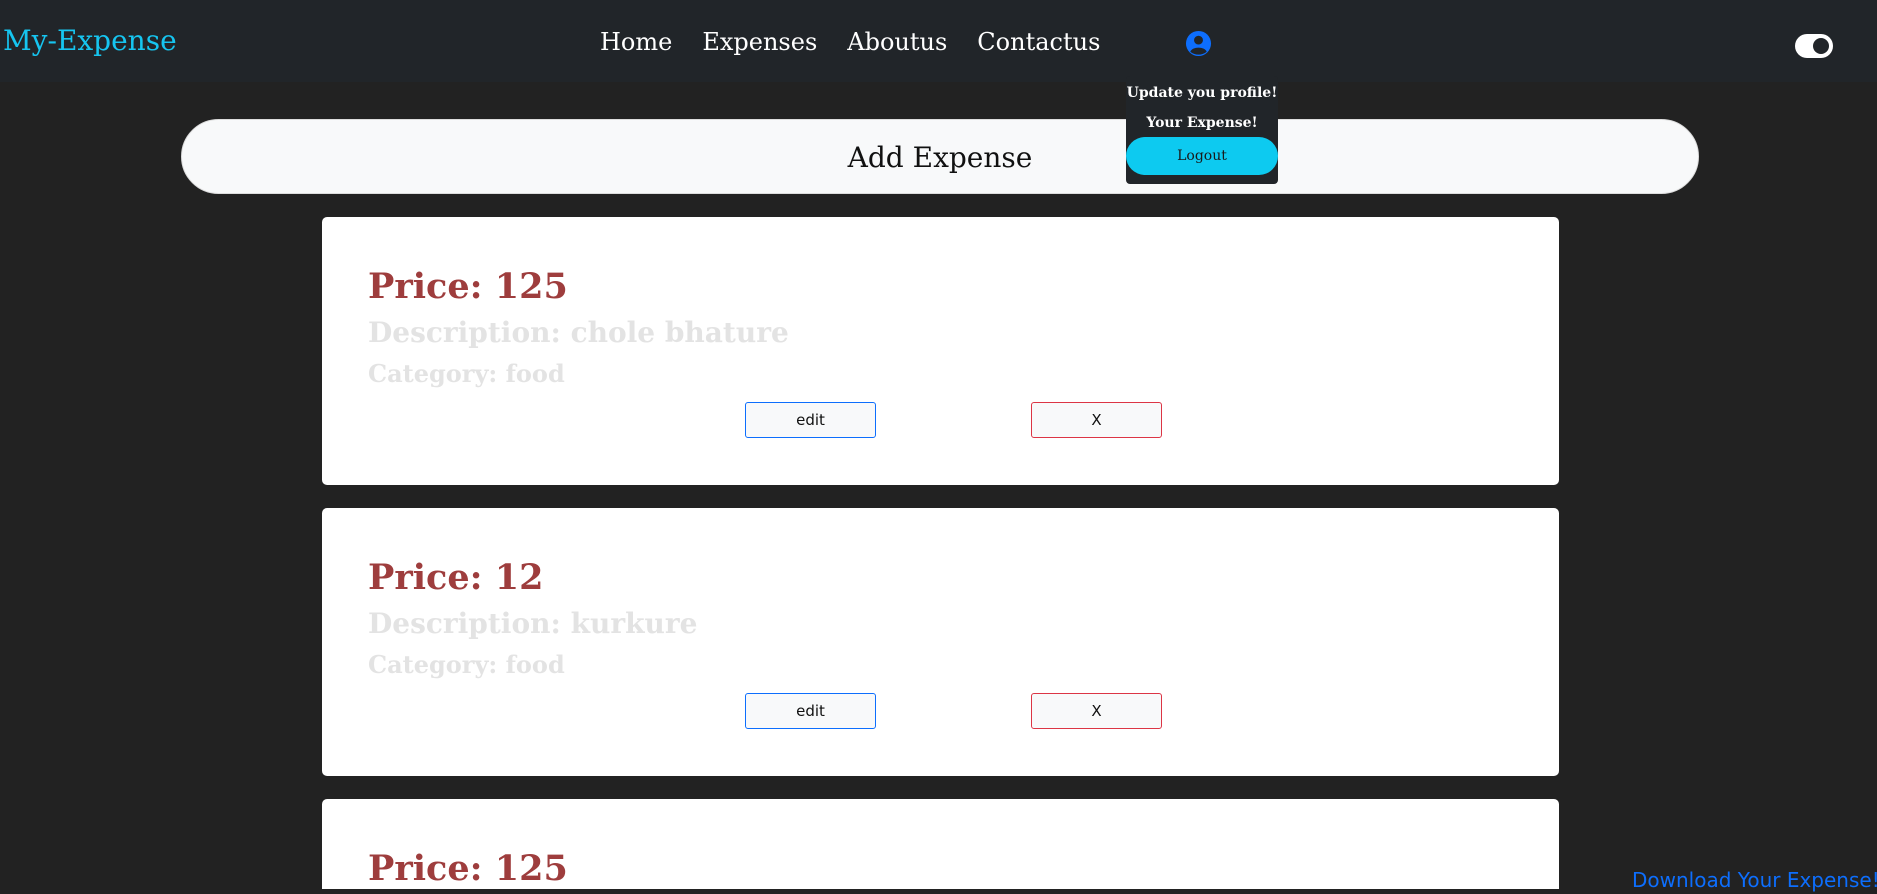 Image resolution: width=1877 pixels, height=894 pixels. I want to click on theme-toggle, so click(1814, 46).